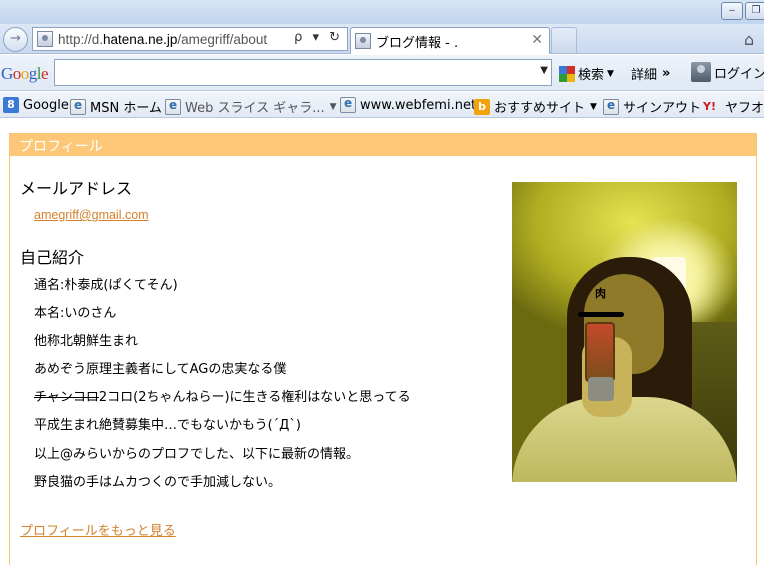 Image resolution: width=764 pixels, height=565 pixels. Describe the element at coordinates (754, 11) in the screenshot. I see `restore-button: ❐` at that location.